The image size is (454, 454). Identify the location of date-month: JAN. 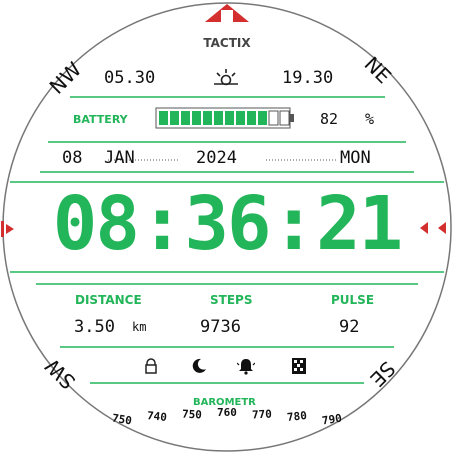
(119, 158).